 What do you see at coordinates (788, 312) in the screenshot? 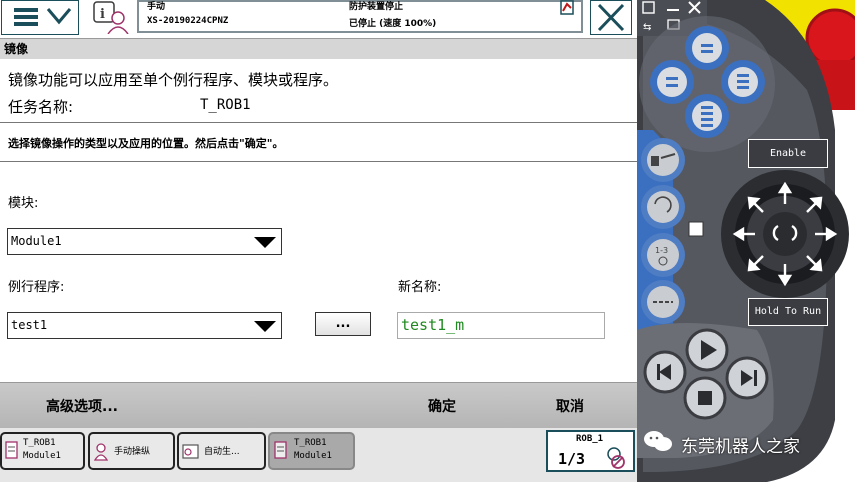
I see `hold-to-run-label: Hold To Run` at bounding box center [788, 312].